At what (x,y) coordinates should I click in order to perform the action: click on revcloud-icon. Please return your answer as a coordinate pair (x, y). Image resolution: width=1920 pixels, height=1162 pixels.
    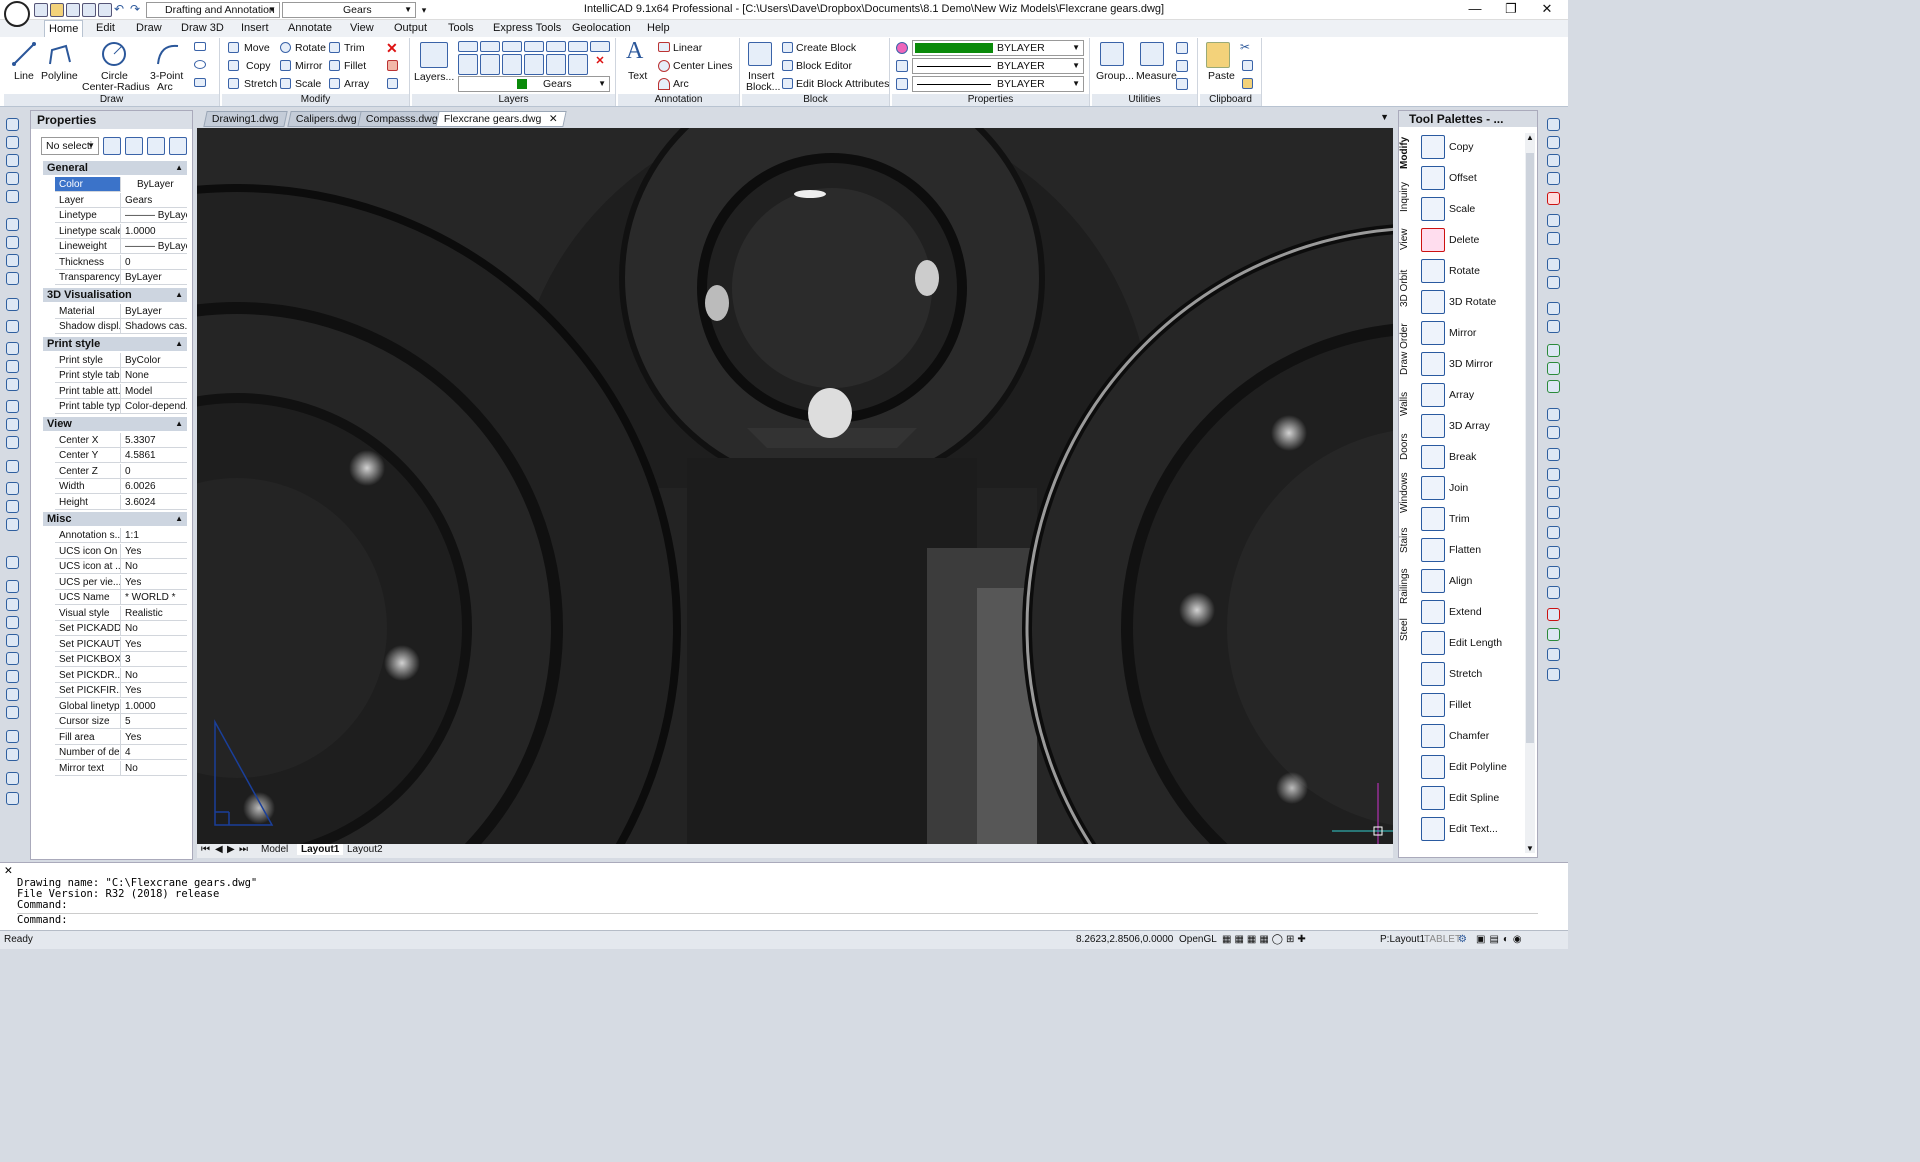
    Looking at the image, I should click on (12, 442).